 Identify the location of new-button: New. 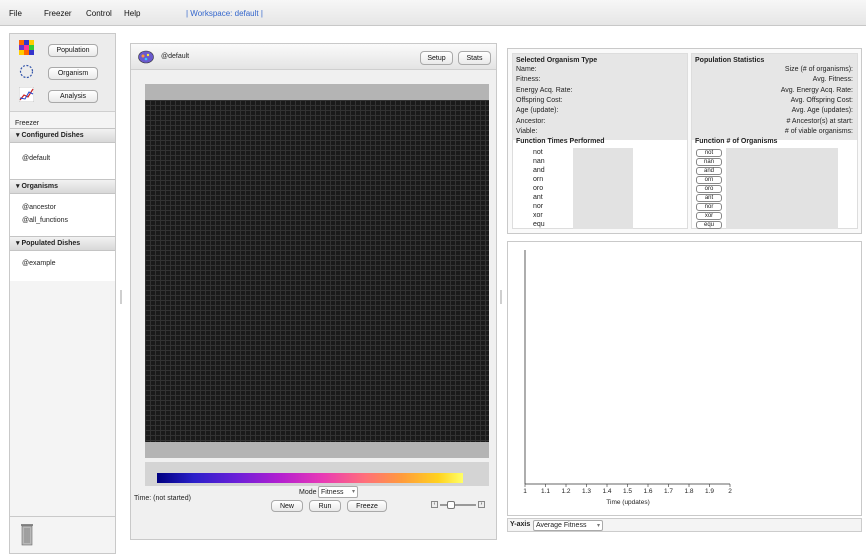
(287, 506).